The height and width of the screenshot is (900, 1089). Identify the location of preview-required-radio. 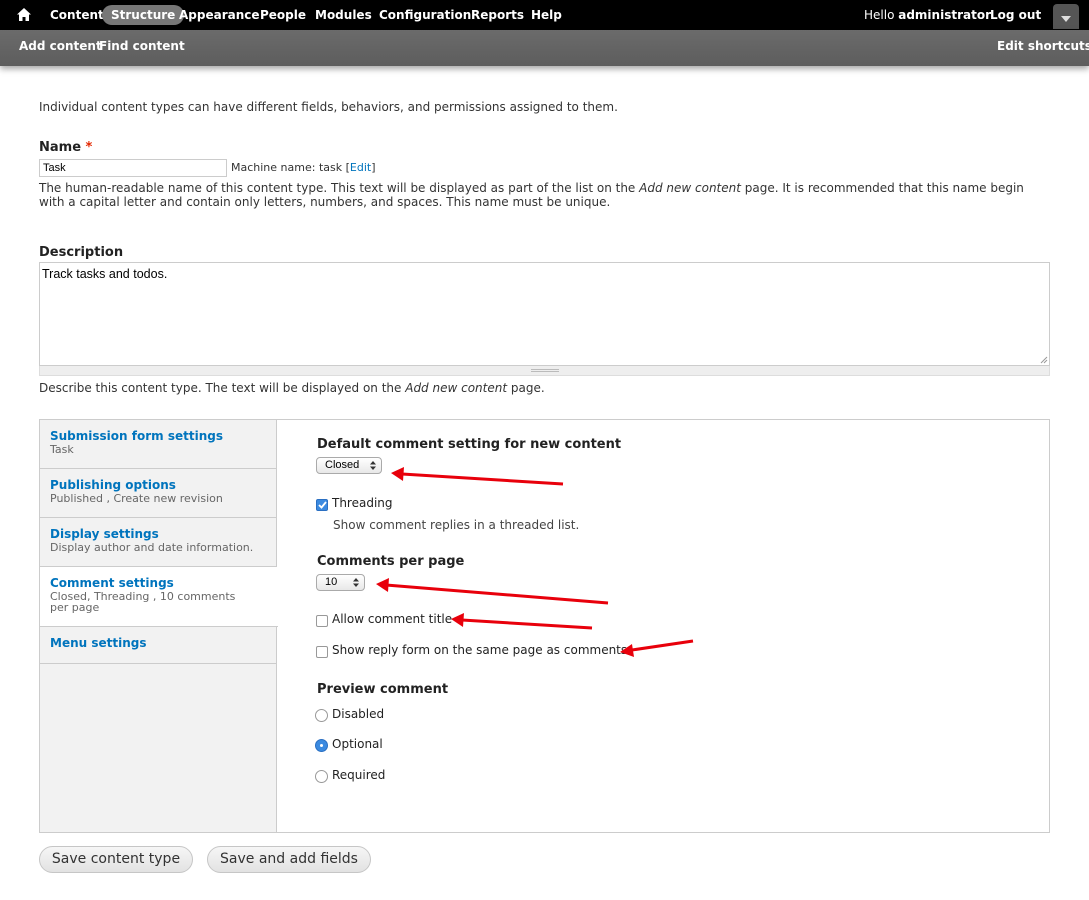
(321, 776).